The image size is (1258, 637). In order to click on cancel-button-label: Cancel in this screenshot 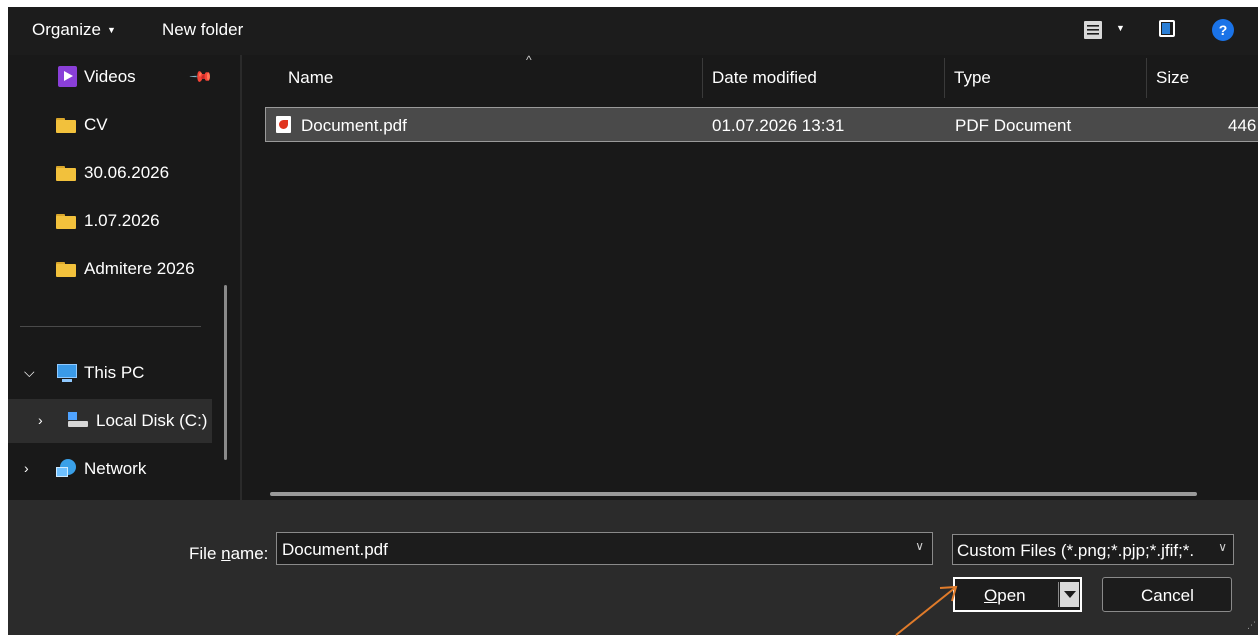, I will do `click(1167, 595)`.